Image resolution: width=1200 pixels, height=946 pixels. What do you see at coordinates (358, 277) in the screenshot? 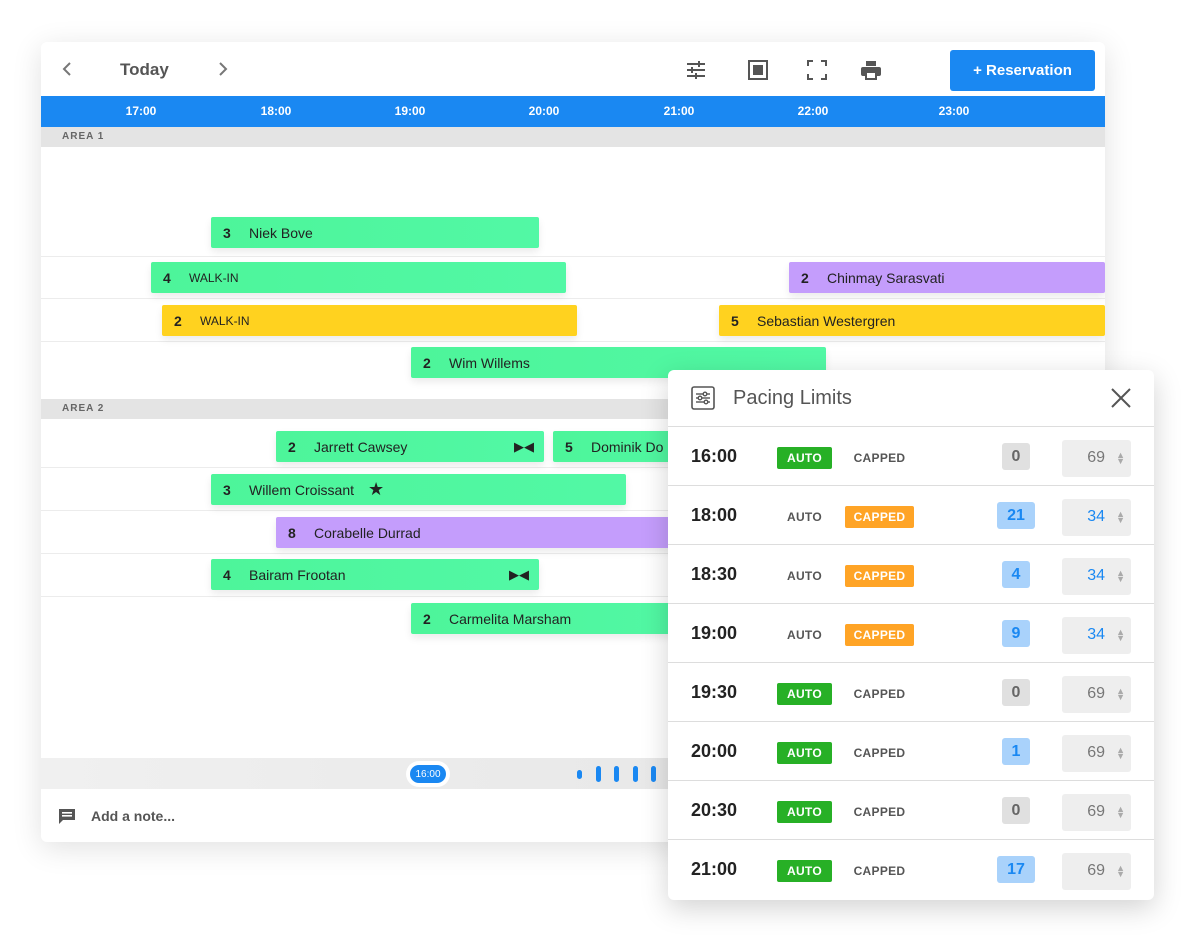
I see `reservation-bar: 4 WALK-IN` at bounding box center [358, 277].